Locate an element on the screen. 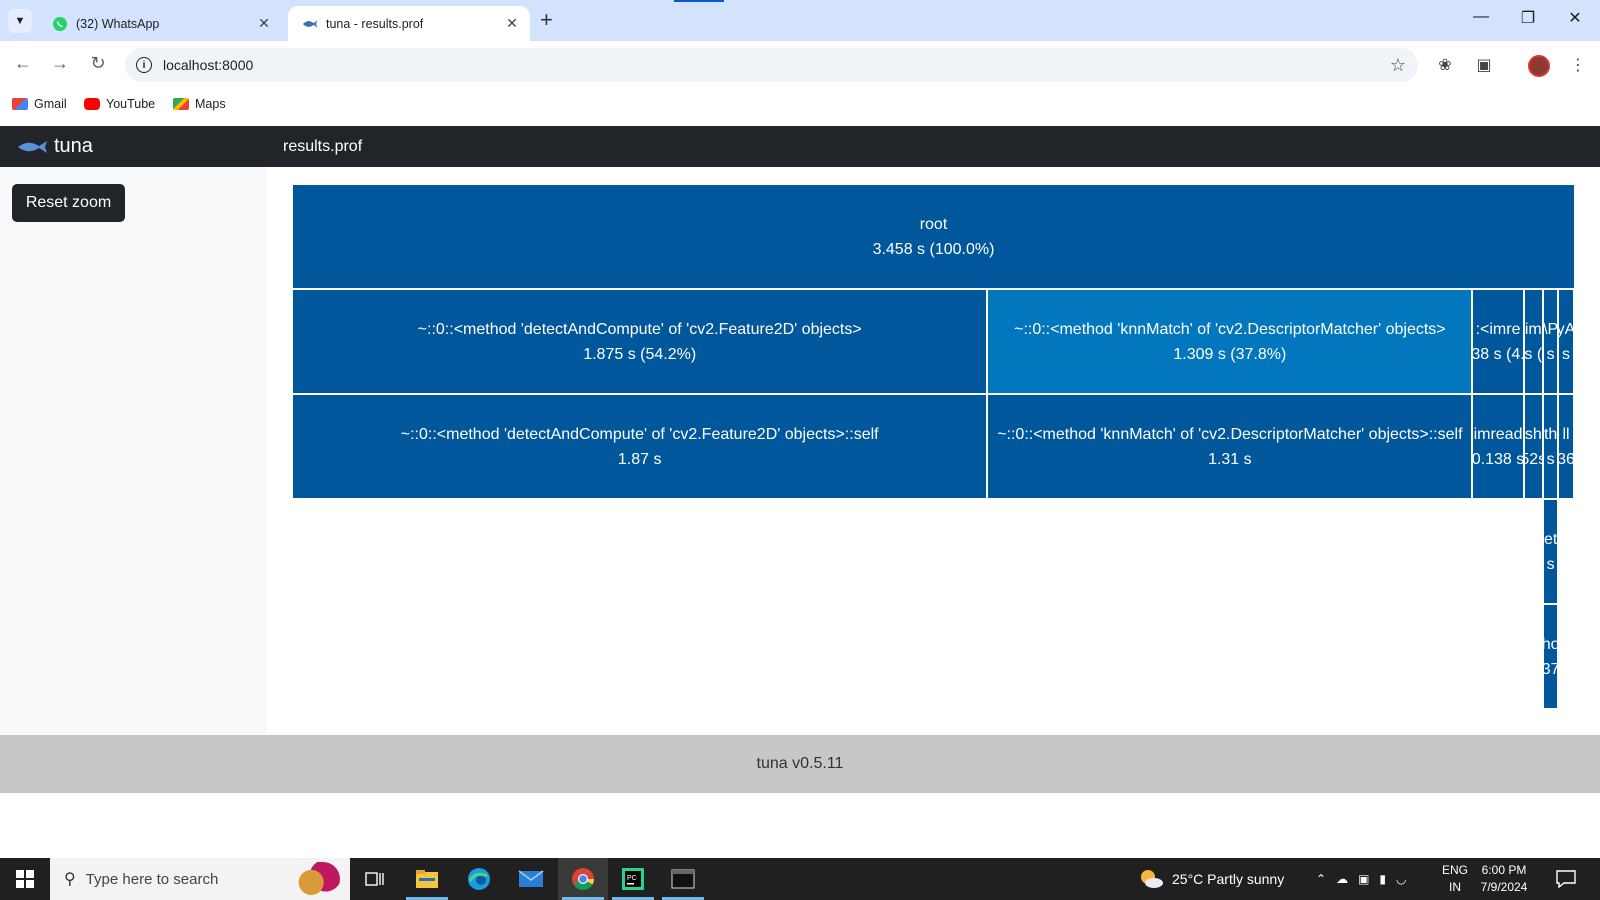 The width and height of the screenshot is (1600, 900). minimize-window-button: — is located at coordinates (1481, 17).